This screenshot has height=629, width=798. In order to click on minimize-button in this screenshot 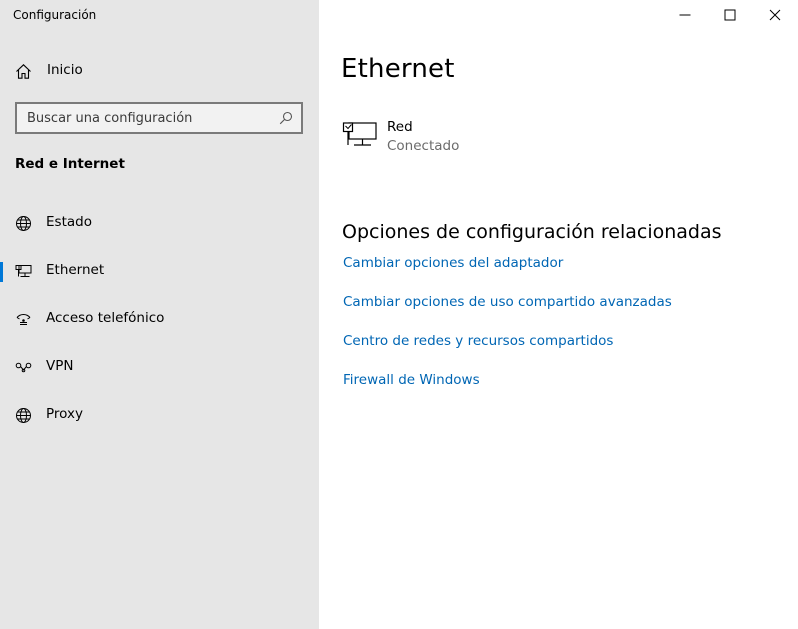, I will do `click(685, 15)`.